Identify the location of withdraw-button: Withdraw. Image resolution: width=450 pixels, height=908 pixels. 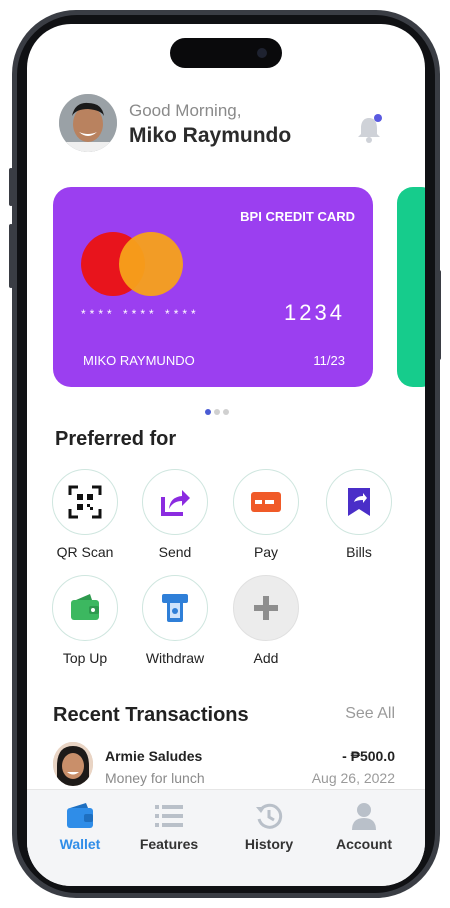
(175, 620).